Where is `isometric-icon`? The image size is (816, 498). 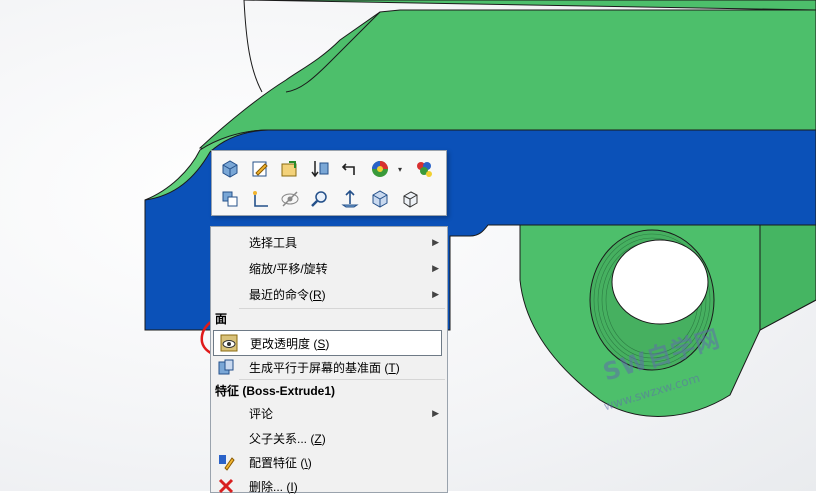 isometric-icon is located at coordinates (410, 199).